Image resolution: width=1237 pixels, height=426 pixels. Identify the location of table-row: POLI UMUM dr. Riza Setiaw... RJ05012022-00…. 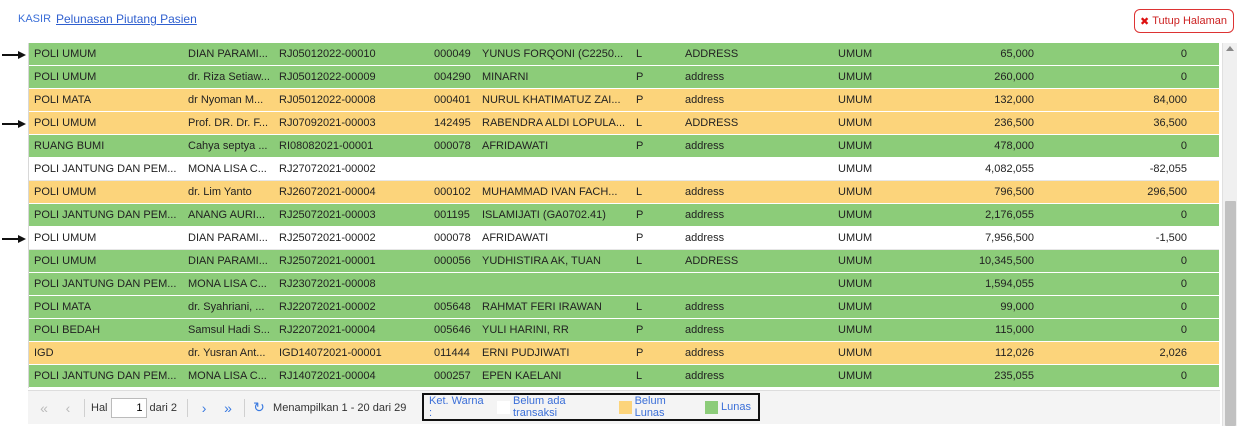
(624, 77).